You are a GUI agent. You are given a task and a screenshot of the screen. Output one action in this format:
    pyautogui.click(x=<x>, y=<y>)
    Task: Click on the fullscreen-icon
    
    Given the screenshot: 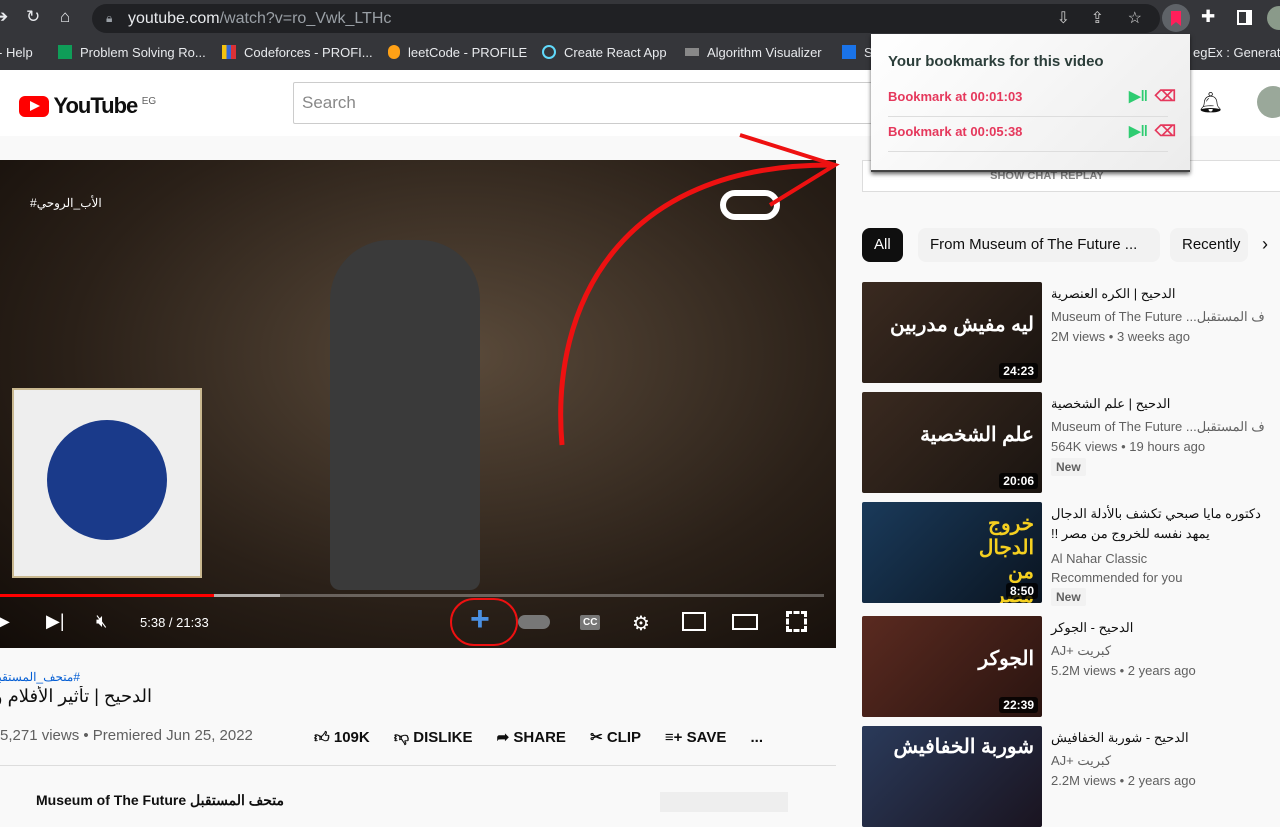 What is the action you would take?
    pyautogui.click(x=796, y=621)
    